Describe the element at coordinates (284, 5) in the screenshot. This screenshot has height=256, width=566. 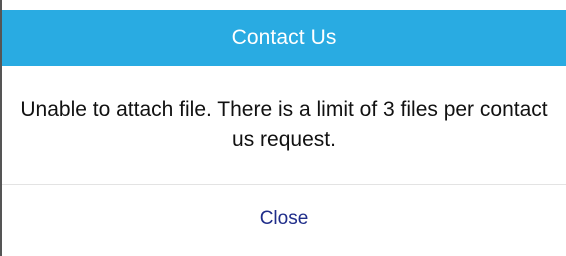
I see `dialog-top-strip` at that location.